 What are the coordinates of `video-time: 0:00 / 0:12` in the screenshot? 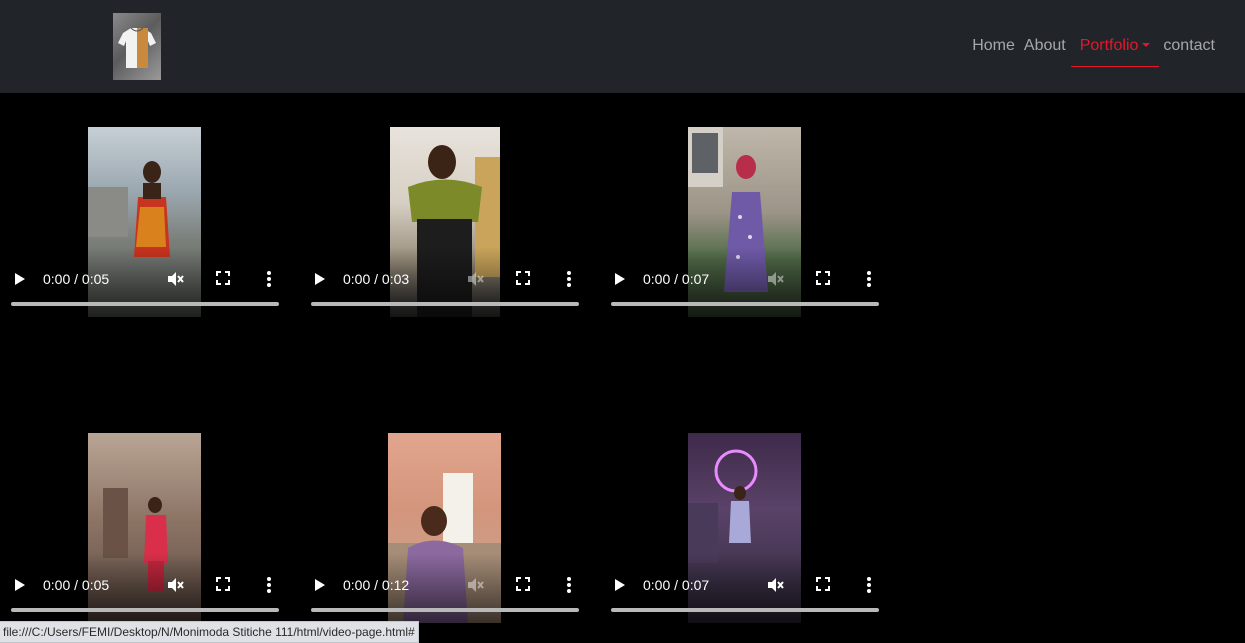 It's located at (376, 585).